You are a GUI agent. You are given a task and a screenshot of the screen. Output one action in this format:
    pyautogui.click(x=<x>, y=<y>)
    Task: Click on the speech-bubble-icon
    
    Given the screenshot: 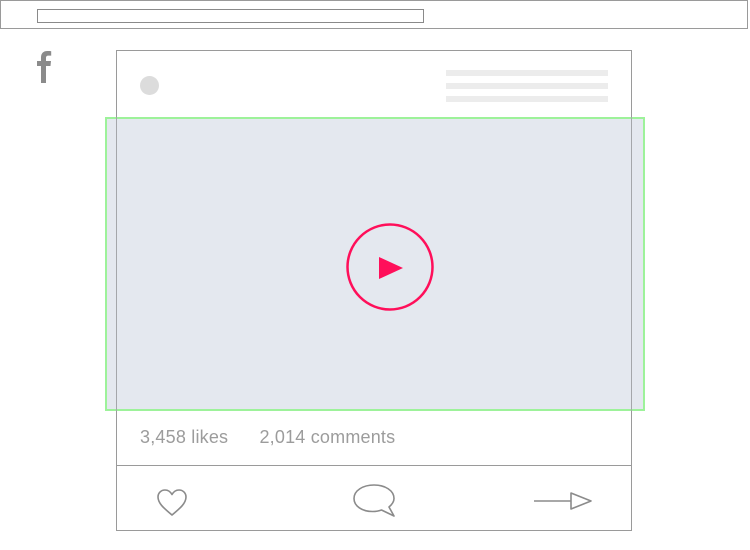 What is the action you would take?
    pyautogui.click(x=374, y=500)
    